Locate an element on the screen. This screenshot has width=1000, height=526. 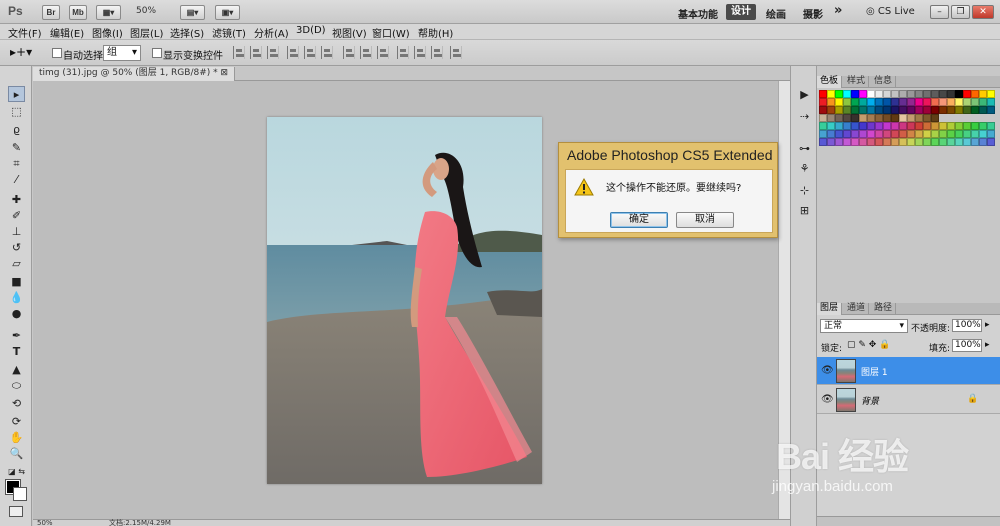
eraser-tool-icon: ▱ is located at coordinates (16, 264).